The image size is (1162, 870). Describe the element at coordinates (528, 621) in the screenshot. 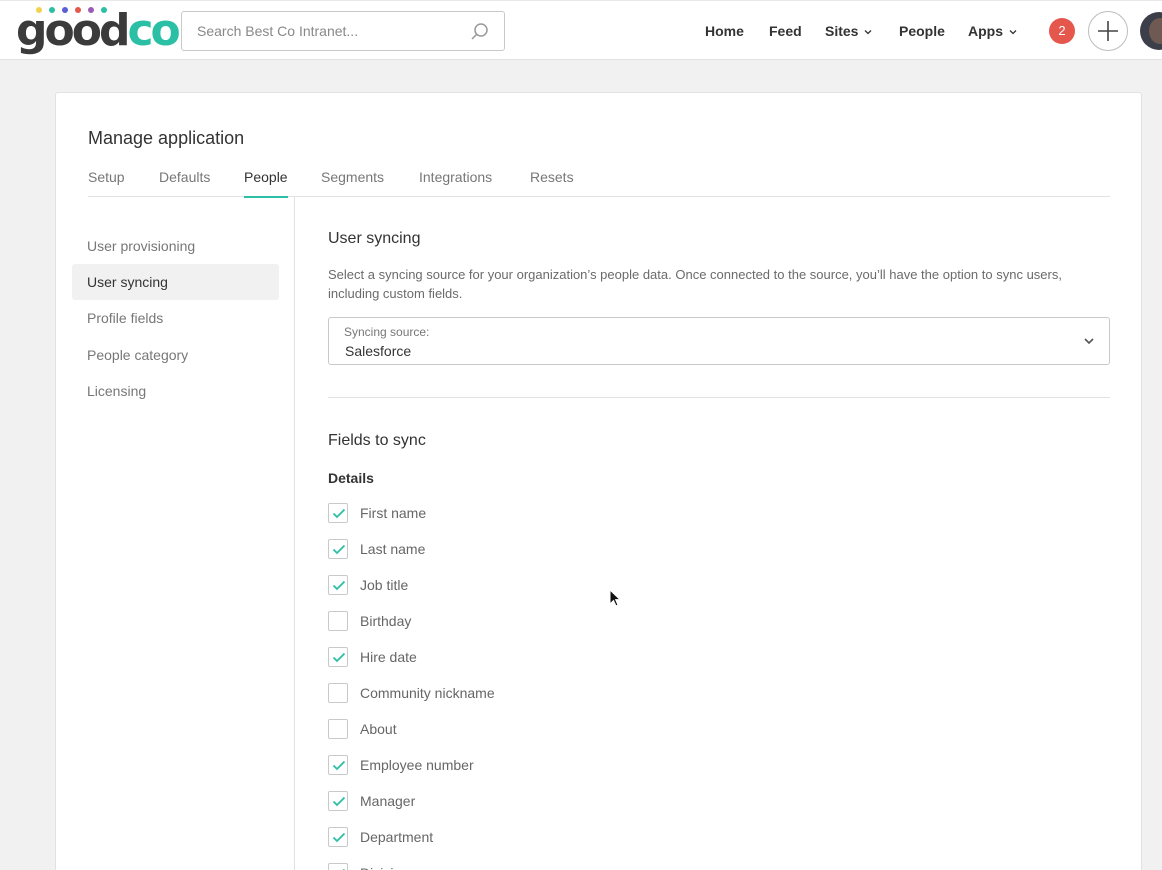

I see `field-checkbox-row: Birthday` at that location.